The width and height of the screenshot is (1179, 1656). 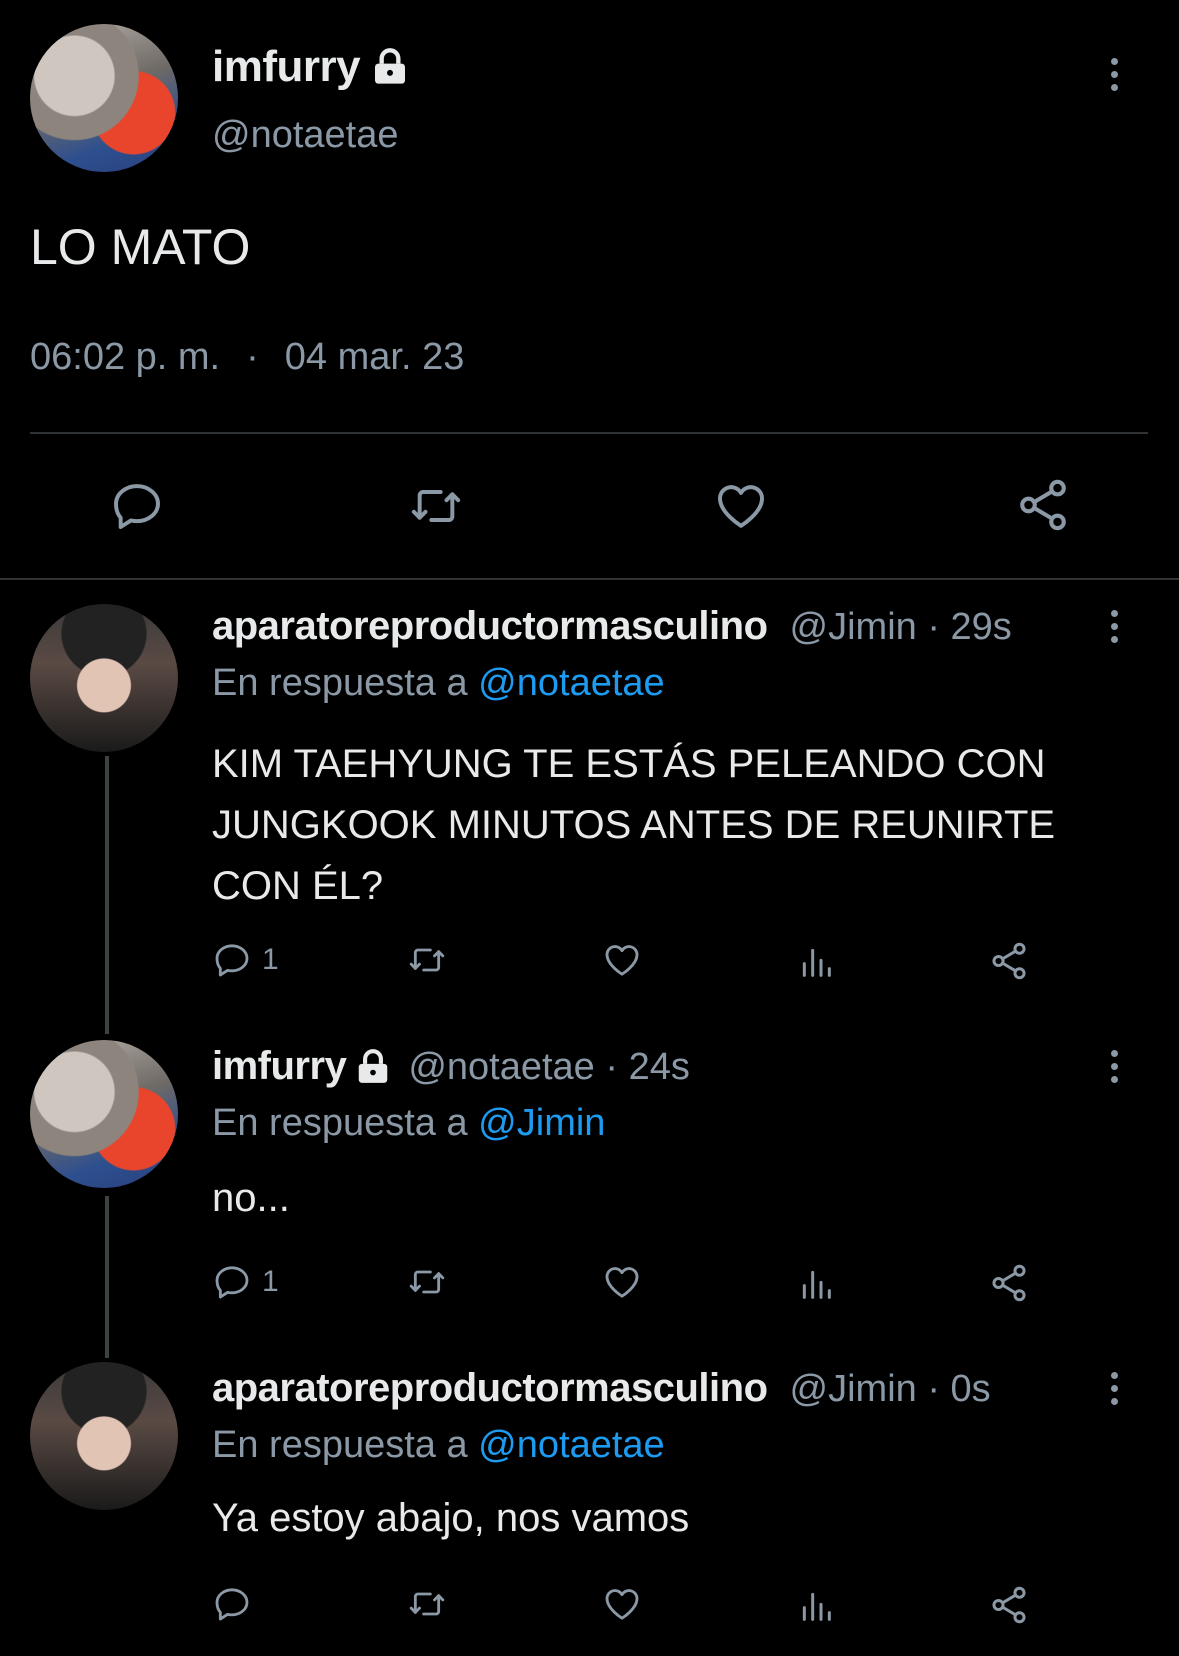 I want to click on reply-1-header: aparatoreproductormasculino @Jimin · 29s, so click(x=612, y=626).